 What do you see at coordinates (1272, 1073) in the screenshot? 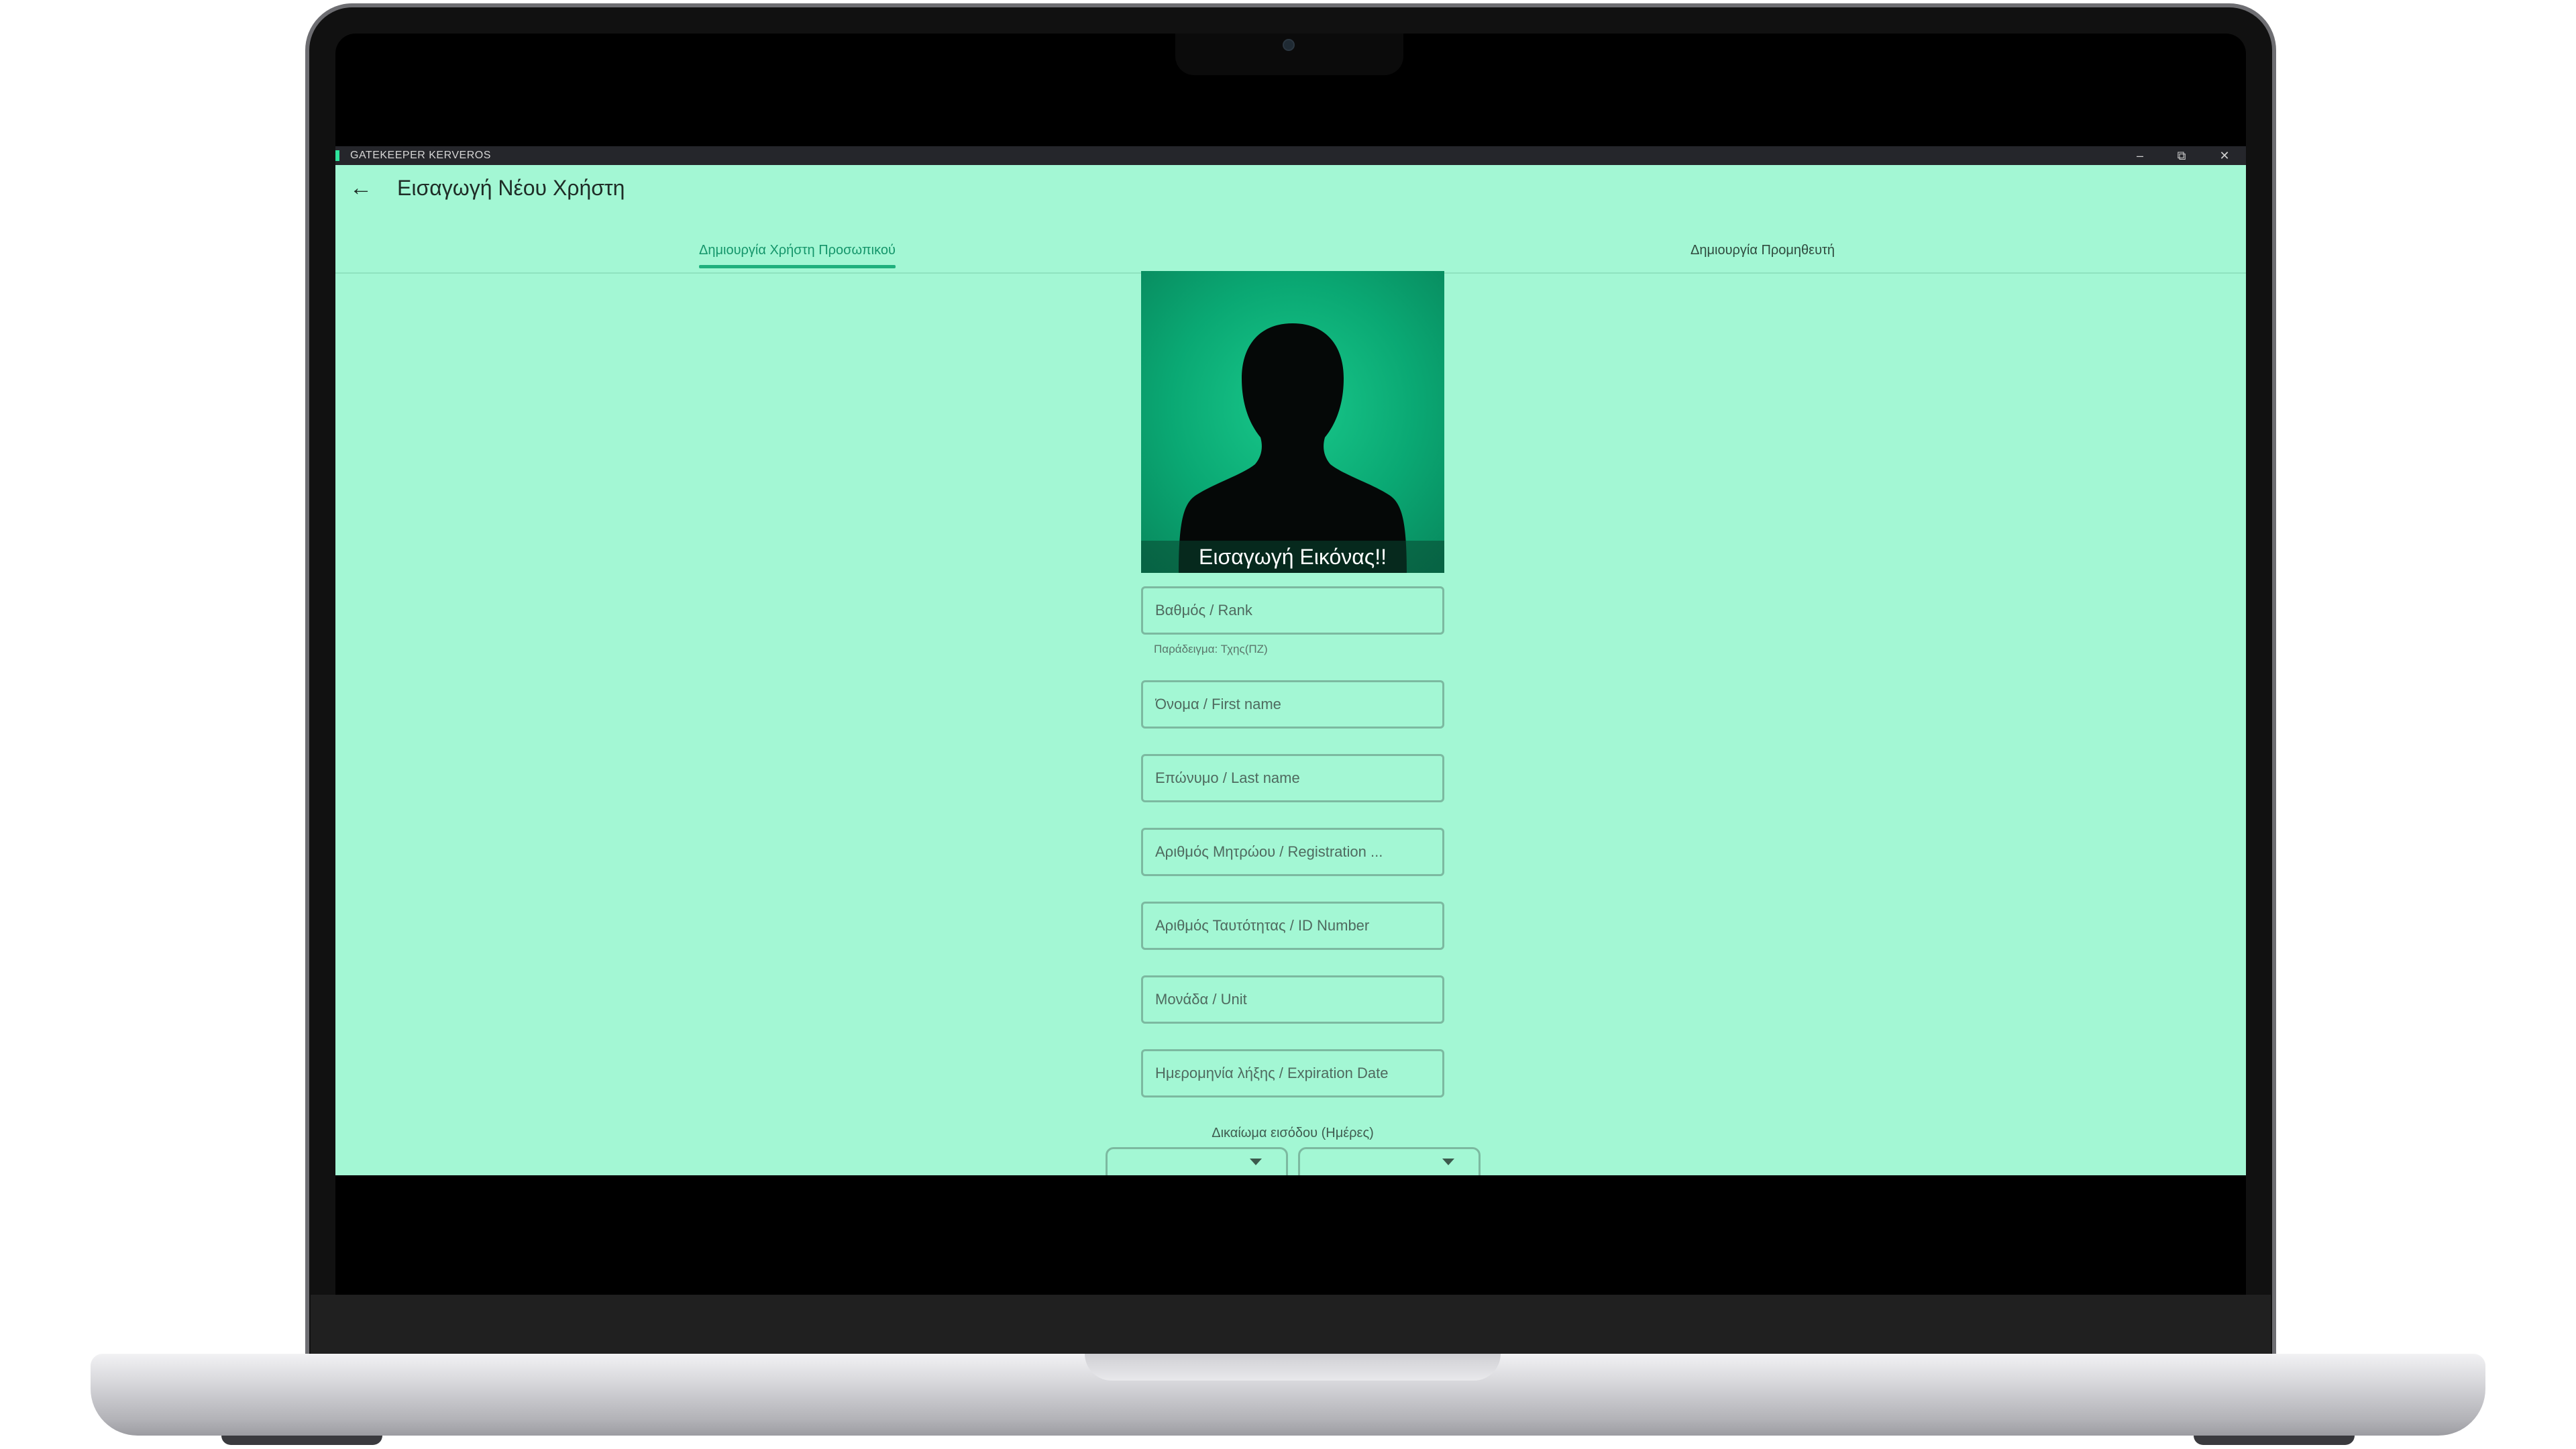
I see `expiration-placeholder: Ημερομηνία λήξης / Expiration Date` at bounding box center [1272, 1073].